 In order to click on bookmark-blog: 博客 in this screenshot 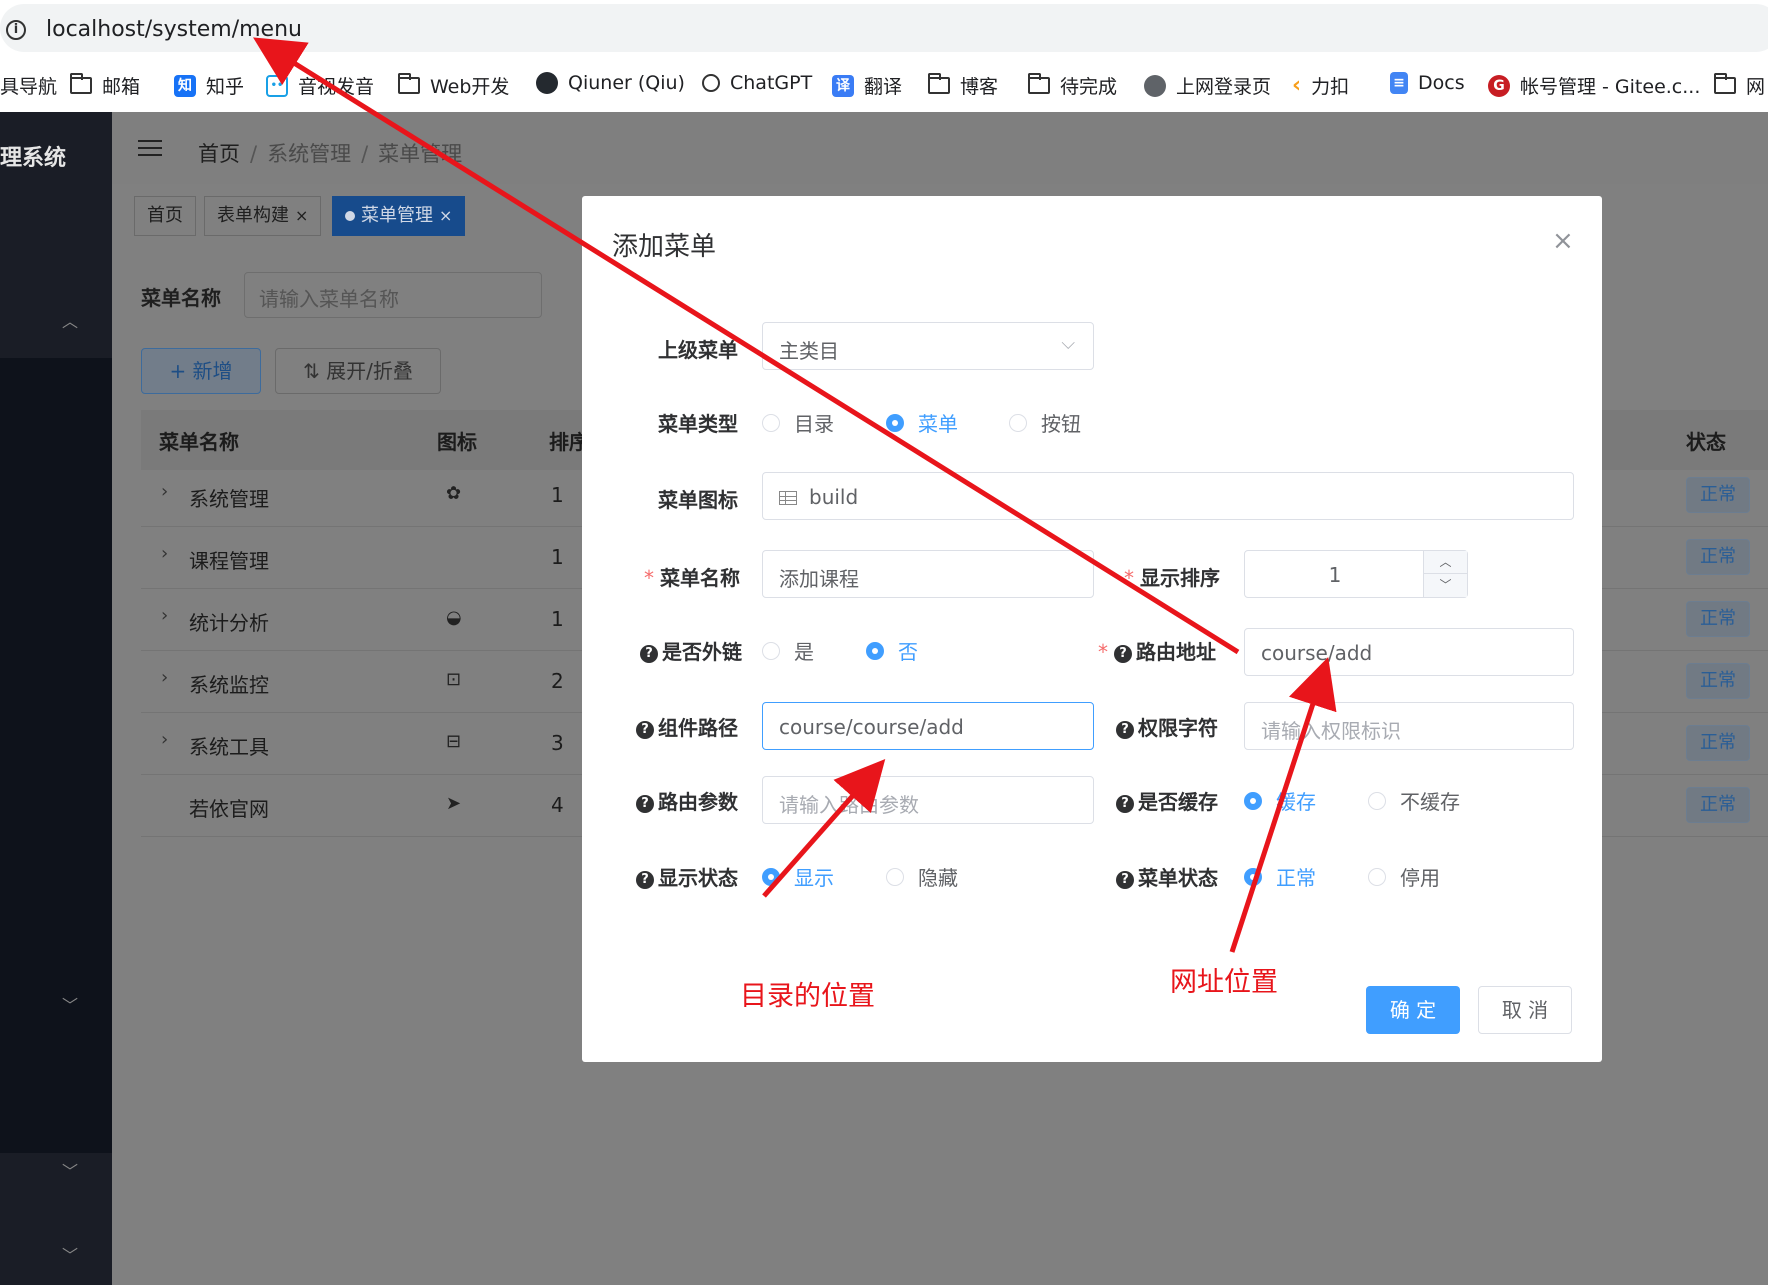, I will do `click(963, 85)`.